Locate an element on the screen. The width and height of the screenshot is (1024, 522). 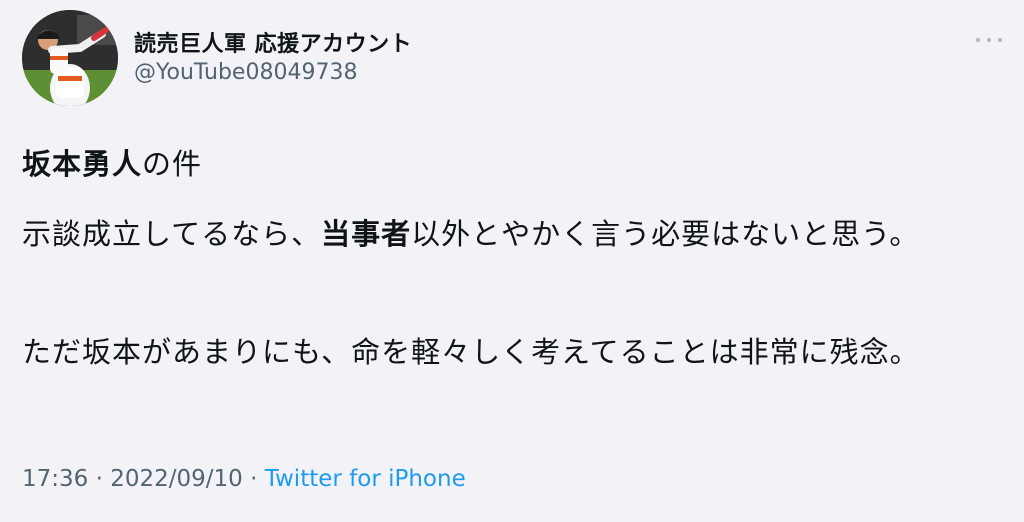
tweet-paragraph-3: ただ坂本があまりにも、命を軽々しく考えてることは非常に残念。 is located at coordinates (509, 352).